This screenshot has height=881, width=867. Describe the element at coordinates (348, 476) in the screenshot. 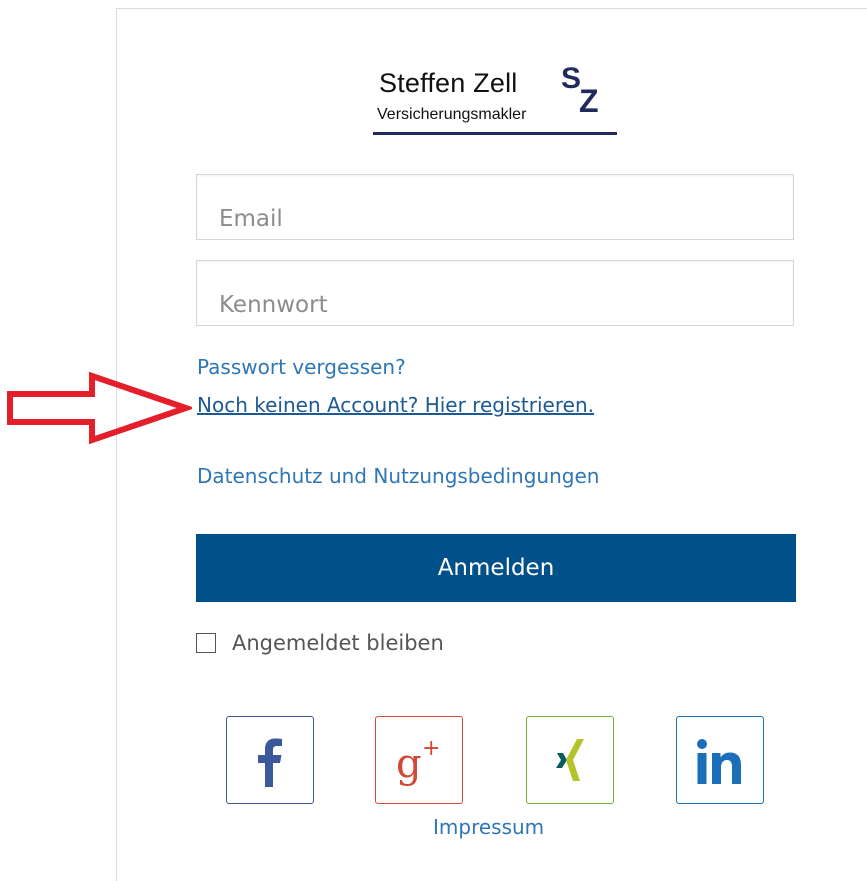

I see `legal-separator: und` at that location.